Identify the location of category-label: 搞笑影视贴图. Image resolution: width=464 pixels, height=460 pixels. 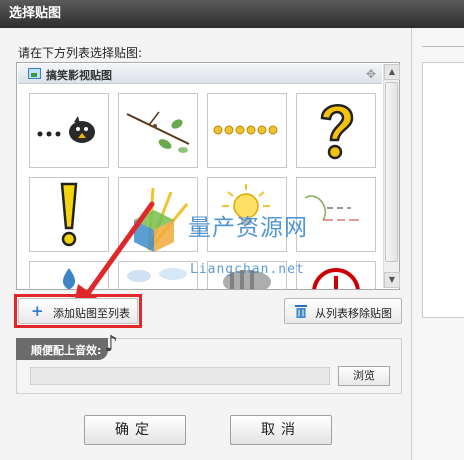
(79, 75).